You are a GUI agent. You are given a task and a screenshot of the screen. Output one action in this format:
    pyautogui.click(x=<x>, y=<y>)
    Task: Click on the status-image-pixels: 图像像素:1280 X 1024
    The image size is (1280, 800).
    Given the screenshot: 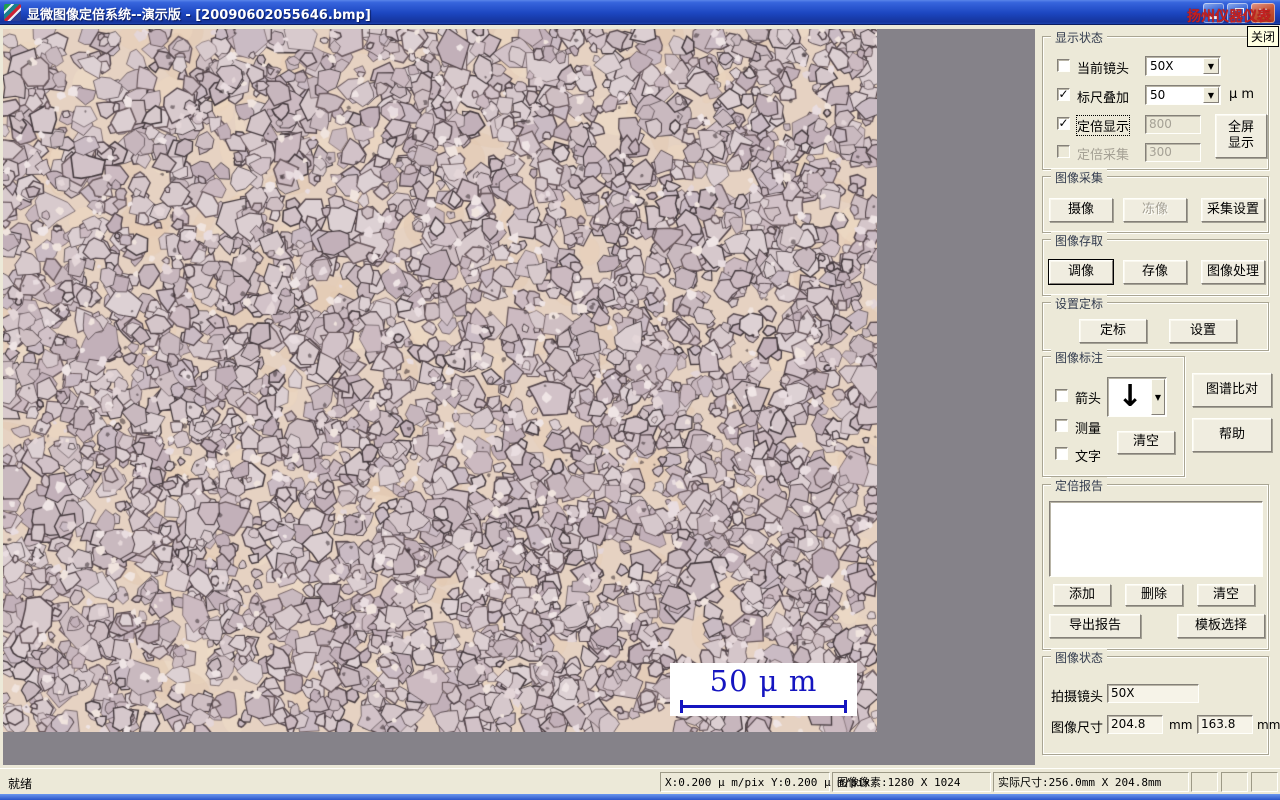 What is the action you would take?
    pyautogui.click(x=911, y=782)
    